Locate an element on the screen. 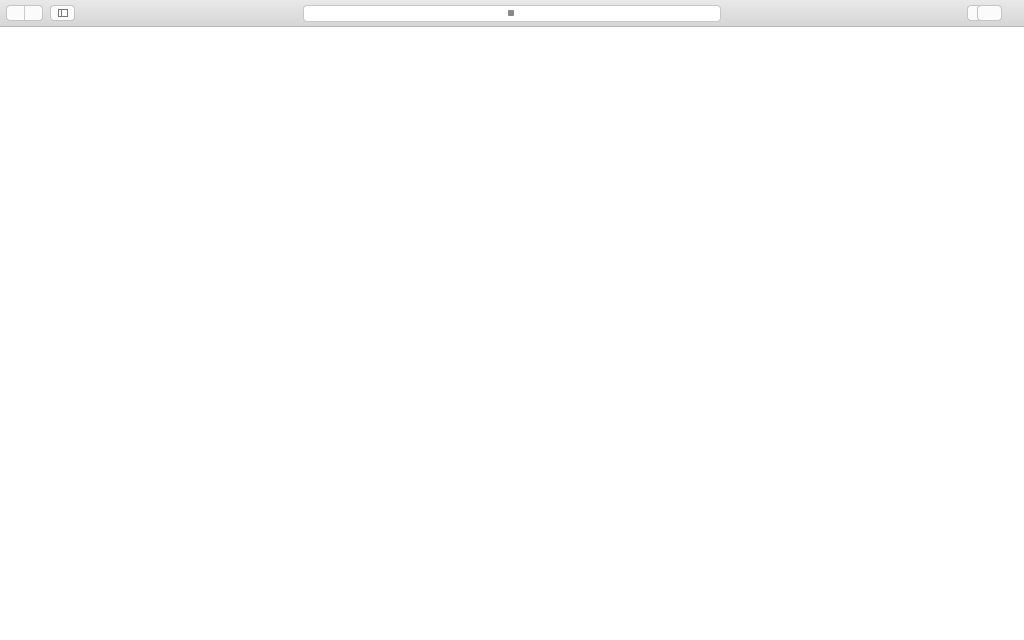 The image size is (1024, 640). tabs-overview-button is located at coordinates (989, 13).